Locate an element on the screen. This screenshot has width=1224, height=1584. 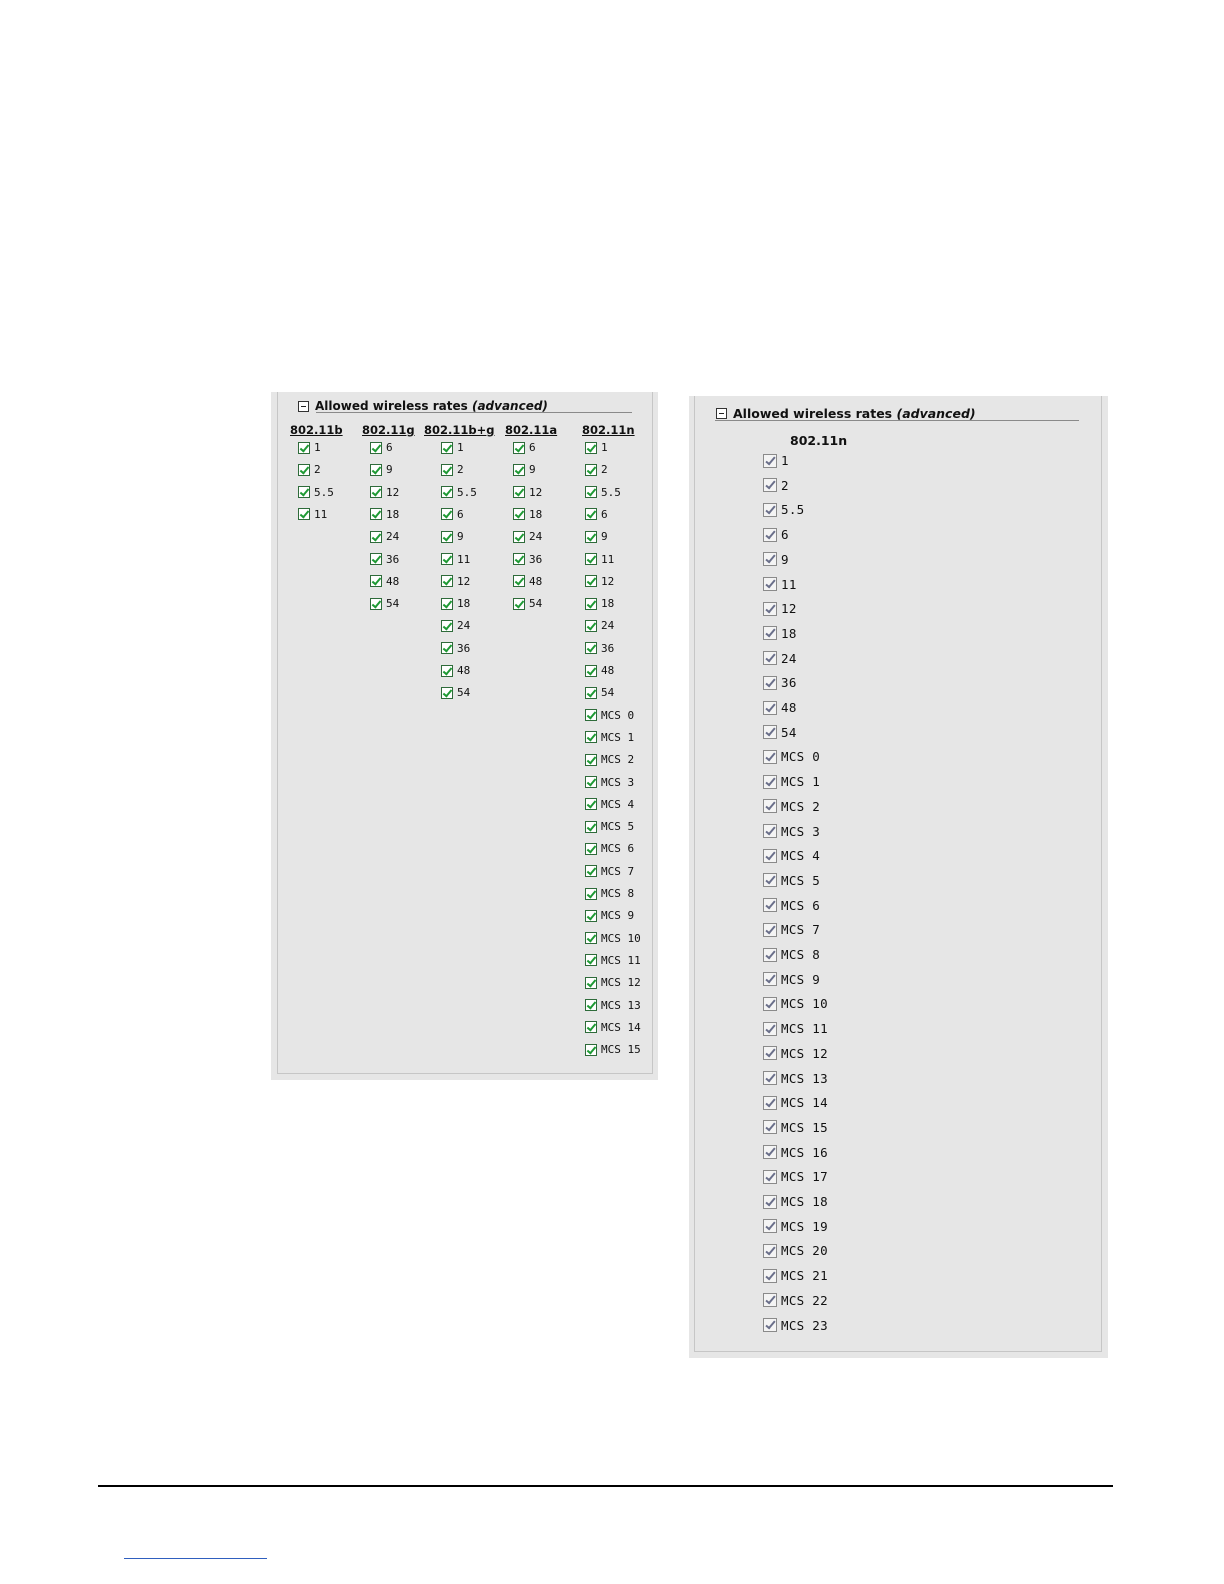
rate-checkbox-80211a-18: 18 is located at coordinates (527, 514).